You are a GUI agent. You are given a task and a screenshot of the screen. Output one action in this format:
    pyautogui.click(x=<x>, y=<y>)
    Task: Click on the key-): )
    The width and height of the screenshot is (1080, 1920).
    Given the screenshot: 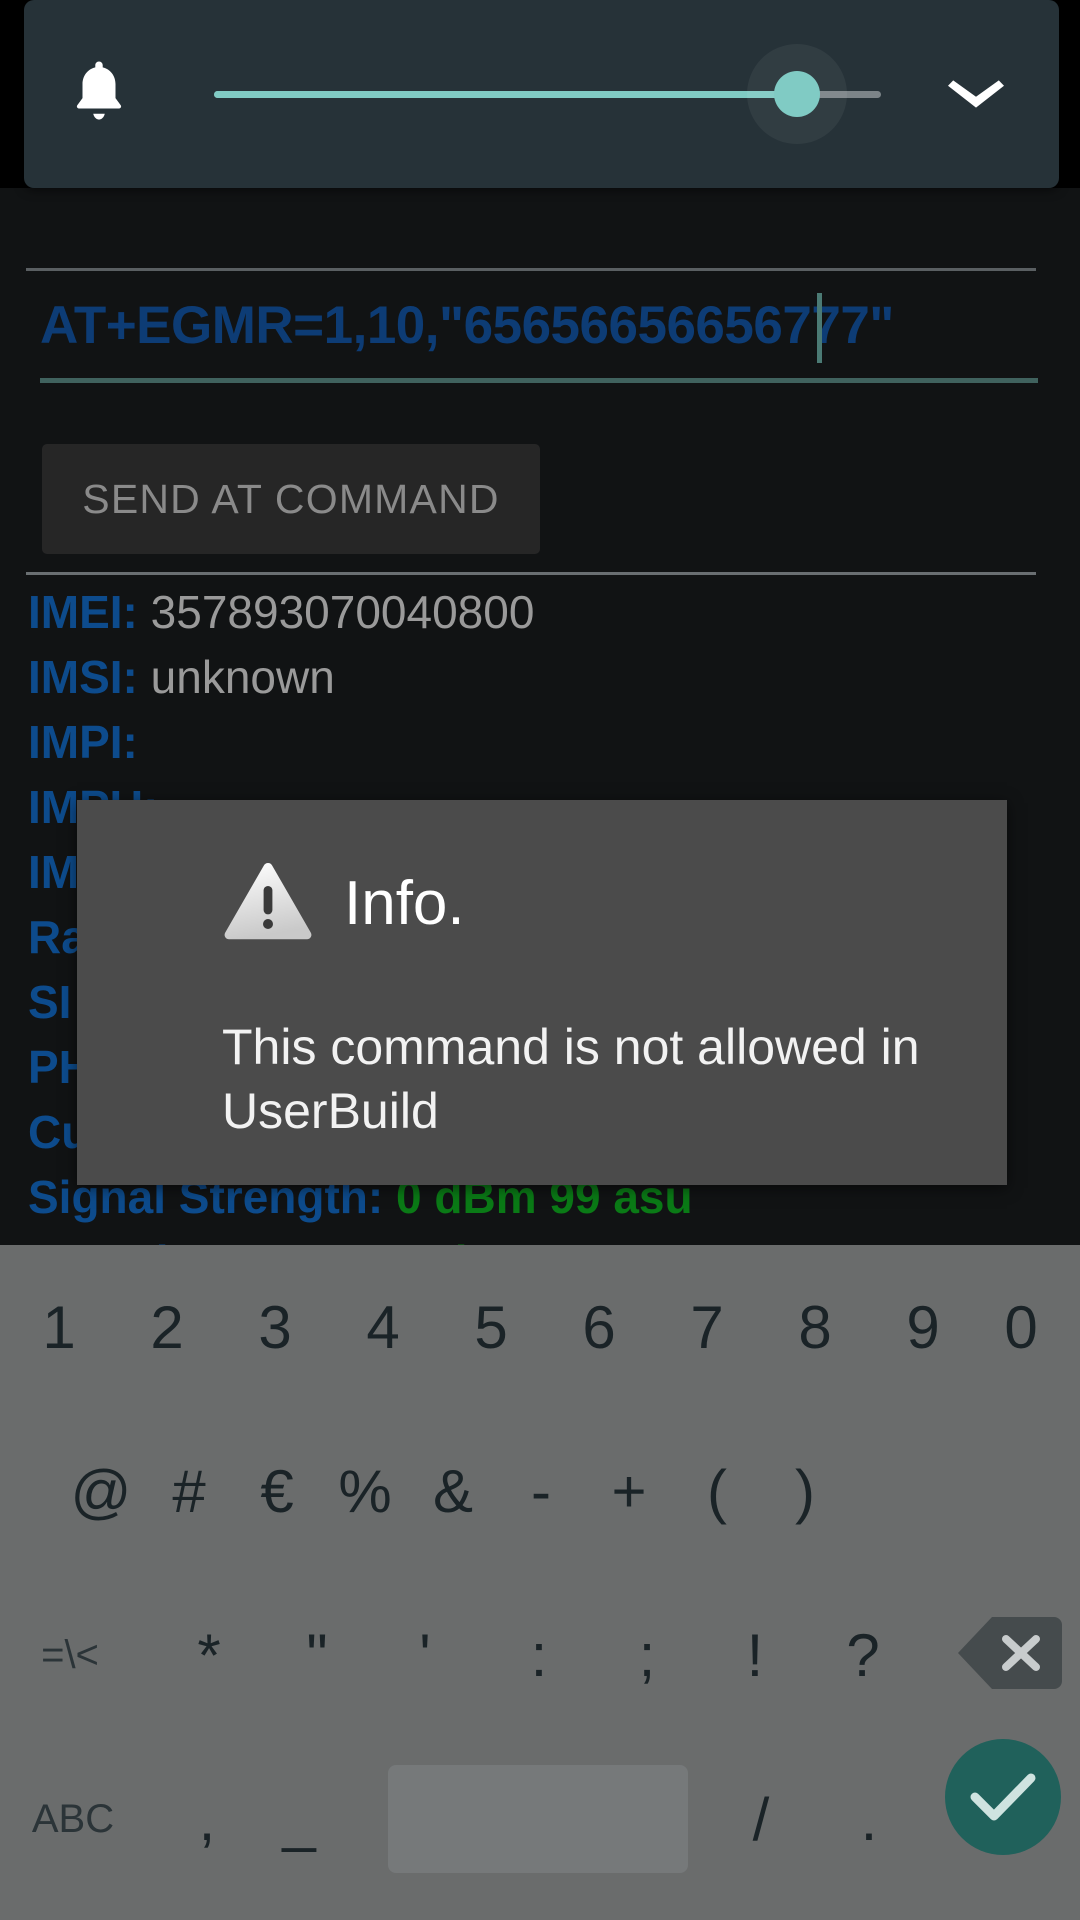 What is the action you would take?
    pyautogui.click(x=805, y=1491)
    